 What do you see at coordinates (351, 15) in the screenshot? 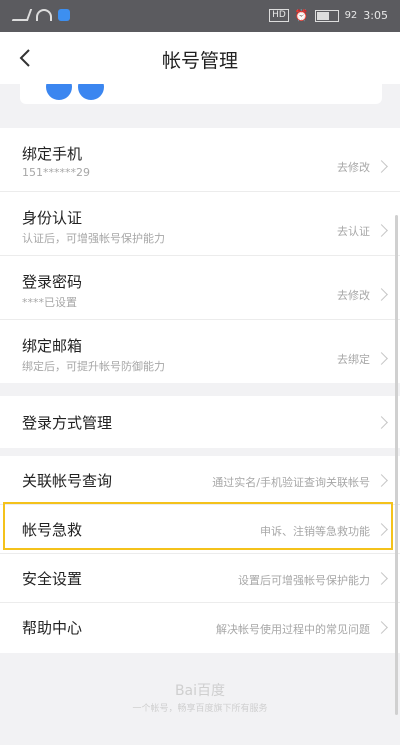
I see `battery-level: 92` at bounding box center [351, 15].